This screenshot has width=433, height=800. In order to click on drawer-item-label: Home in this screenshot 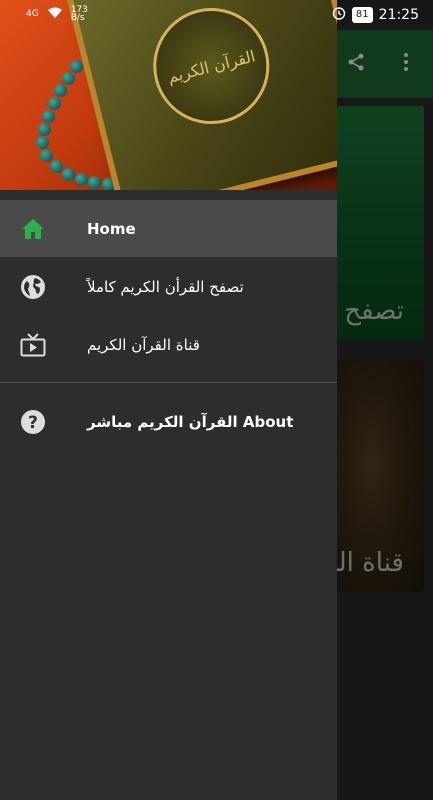, I will do `click(111, 228)`.